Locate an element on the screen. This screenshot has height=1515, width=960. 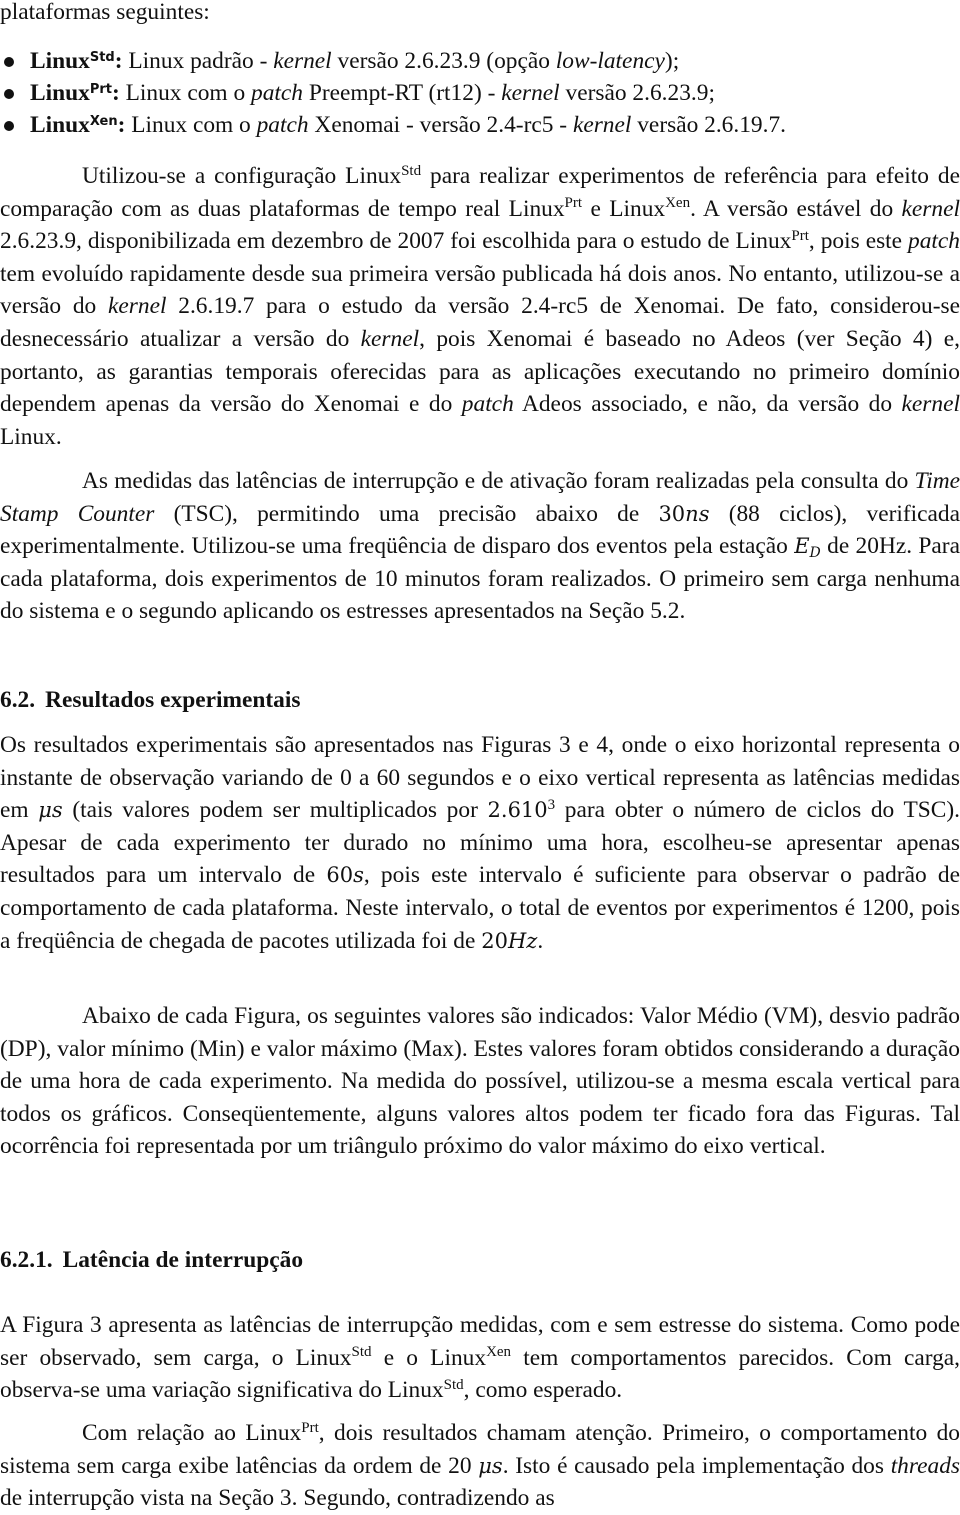
math-symbol: Hz is located at coordinates (522, 940).